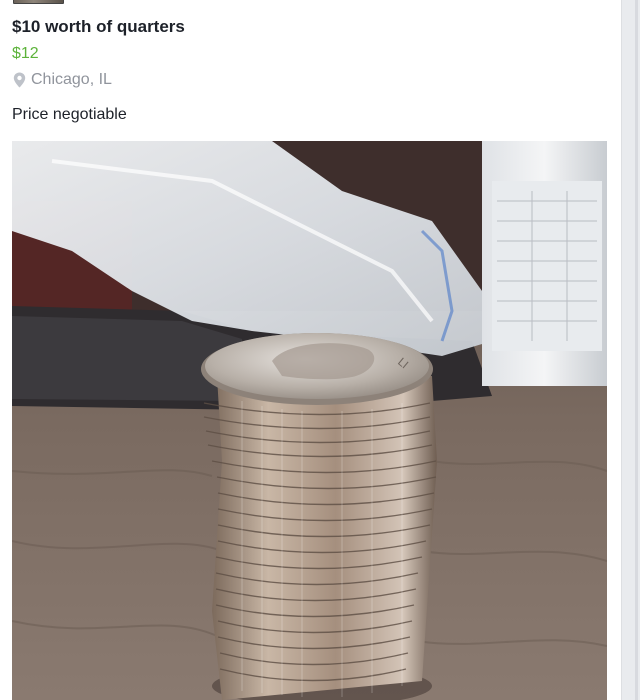  I want to click on scrollbar-gutter, so click(631, 350).